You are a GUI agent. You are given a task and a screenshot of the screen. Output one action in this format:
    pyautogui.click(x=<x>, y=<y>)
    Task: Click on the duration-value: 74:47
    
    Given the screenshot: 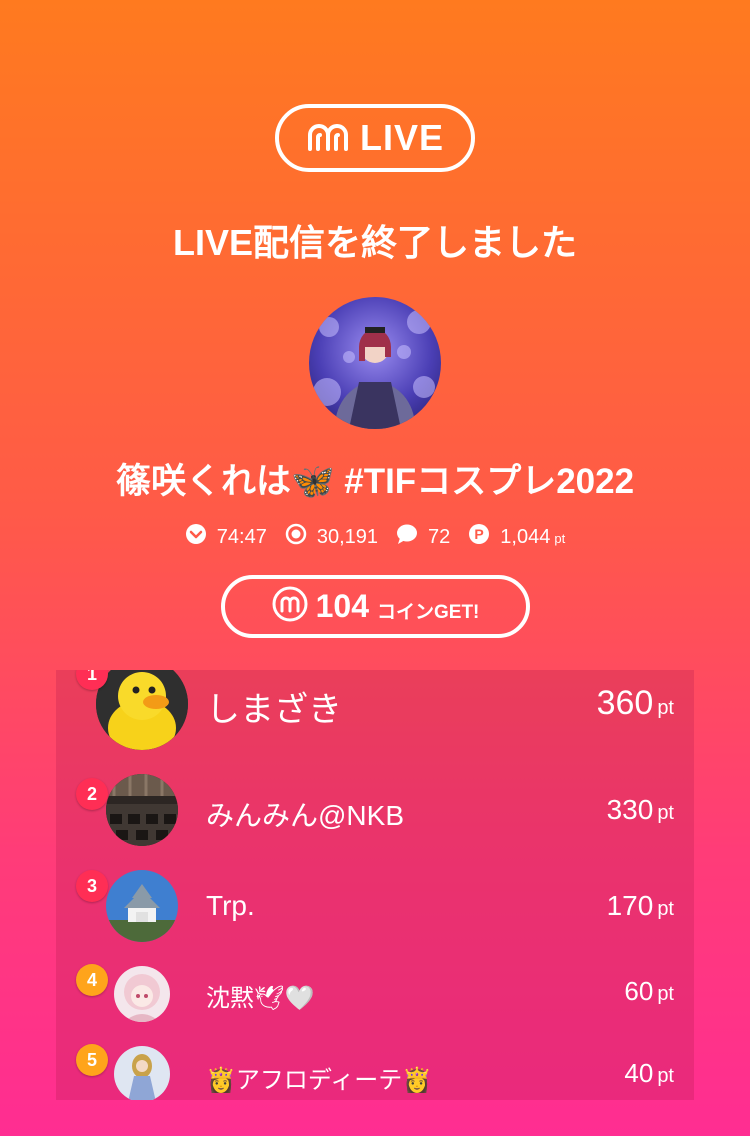 What is the action you would take?
    pyautogui.click(x=241, y=536)
    